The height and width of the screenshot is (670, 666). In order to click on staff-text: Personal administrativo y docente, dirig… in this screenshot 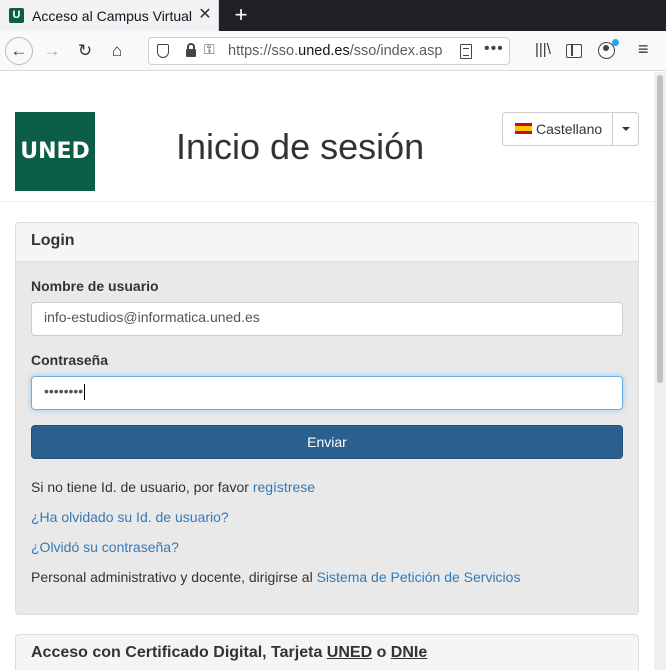, I will do `click(276, 577)`.